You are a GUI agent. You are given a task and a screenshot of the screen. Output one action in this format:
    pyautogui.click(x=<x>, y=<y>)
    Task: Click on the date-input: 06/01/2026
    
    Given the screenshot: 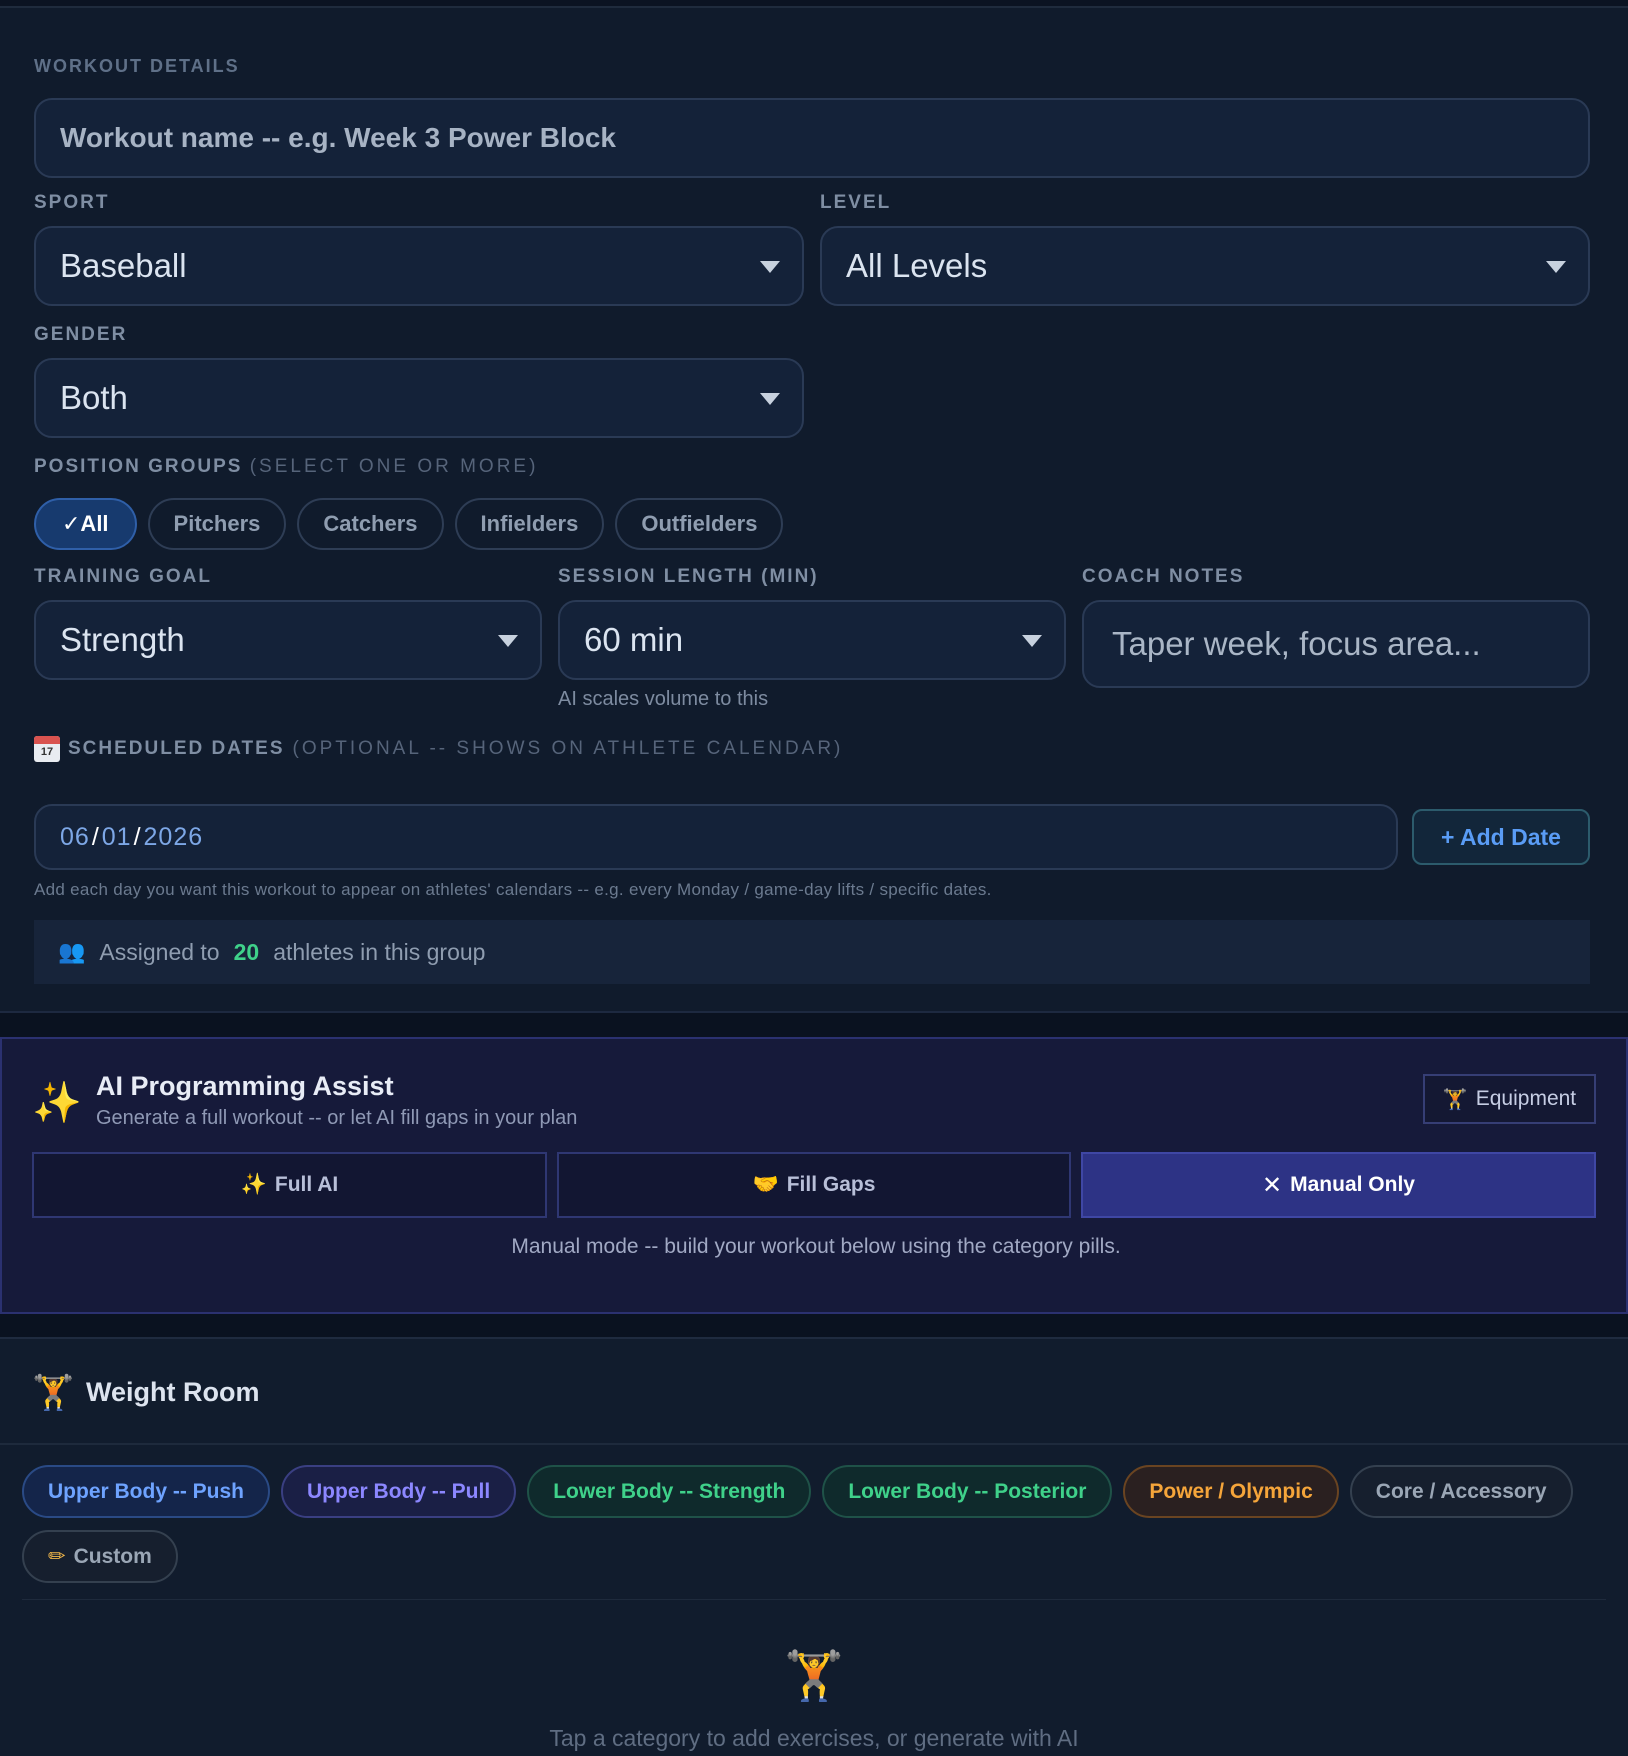 What is the action you would take?
    pyautogui.click(x=716, y=837)
    